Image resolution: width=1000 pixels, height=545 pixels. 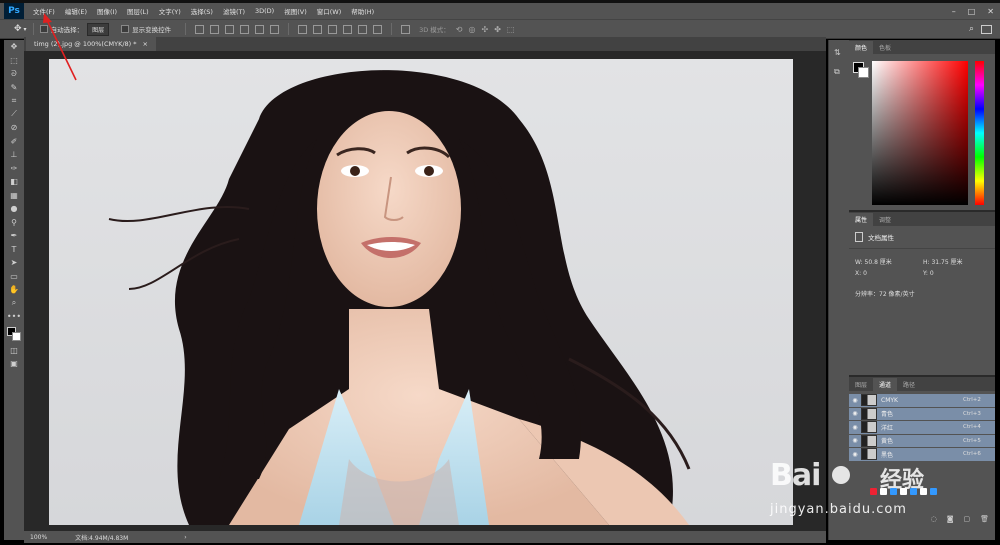 I want to click on 3d-rotate-icon: ⟲, so click(x=459, y=29).